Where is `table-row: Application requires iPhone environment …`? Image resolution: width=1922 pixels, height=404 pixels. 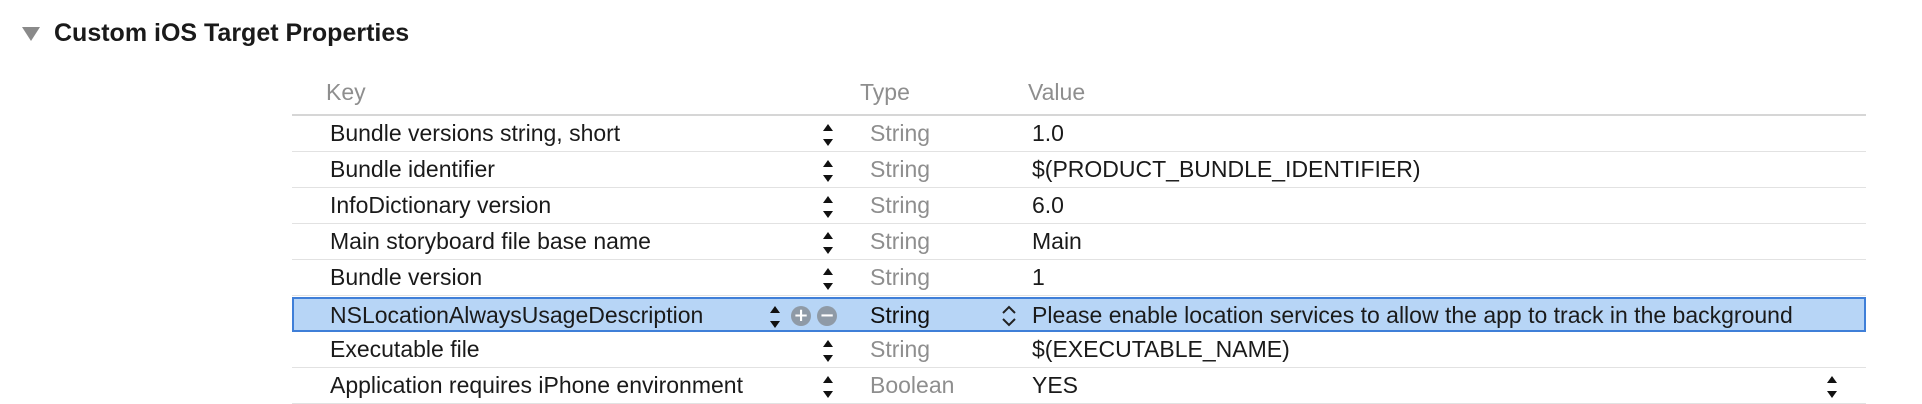
table-row: Application requires iPhone environment … is located at coordinates (1079, 386).